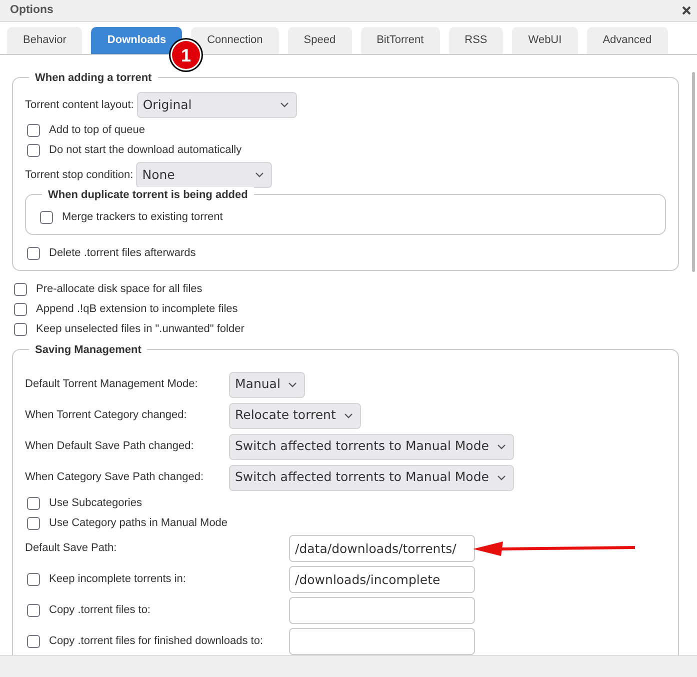 The image size is (697, 677). Describe the element at coordinates (138, 523) in the screenshot. I see `checkbox-label: Use Category paths in Manual Mode` at that location.